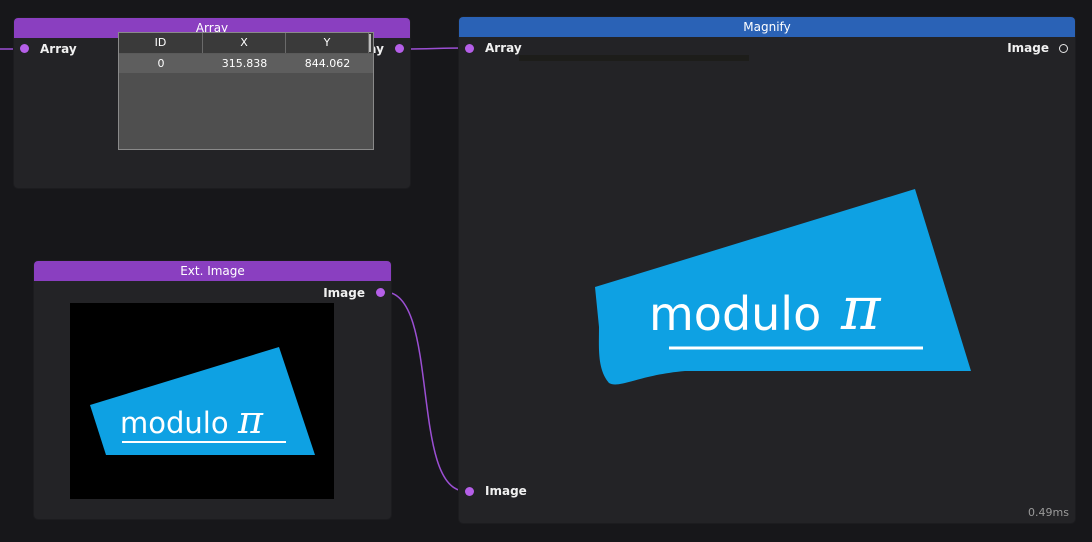  I want to click on magnified-modulo-pi-logo: modulo π, so click(783, 287).